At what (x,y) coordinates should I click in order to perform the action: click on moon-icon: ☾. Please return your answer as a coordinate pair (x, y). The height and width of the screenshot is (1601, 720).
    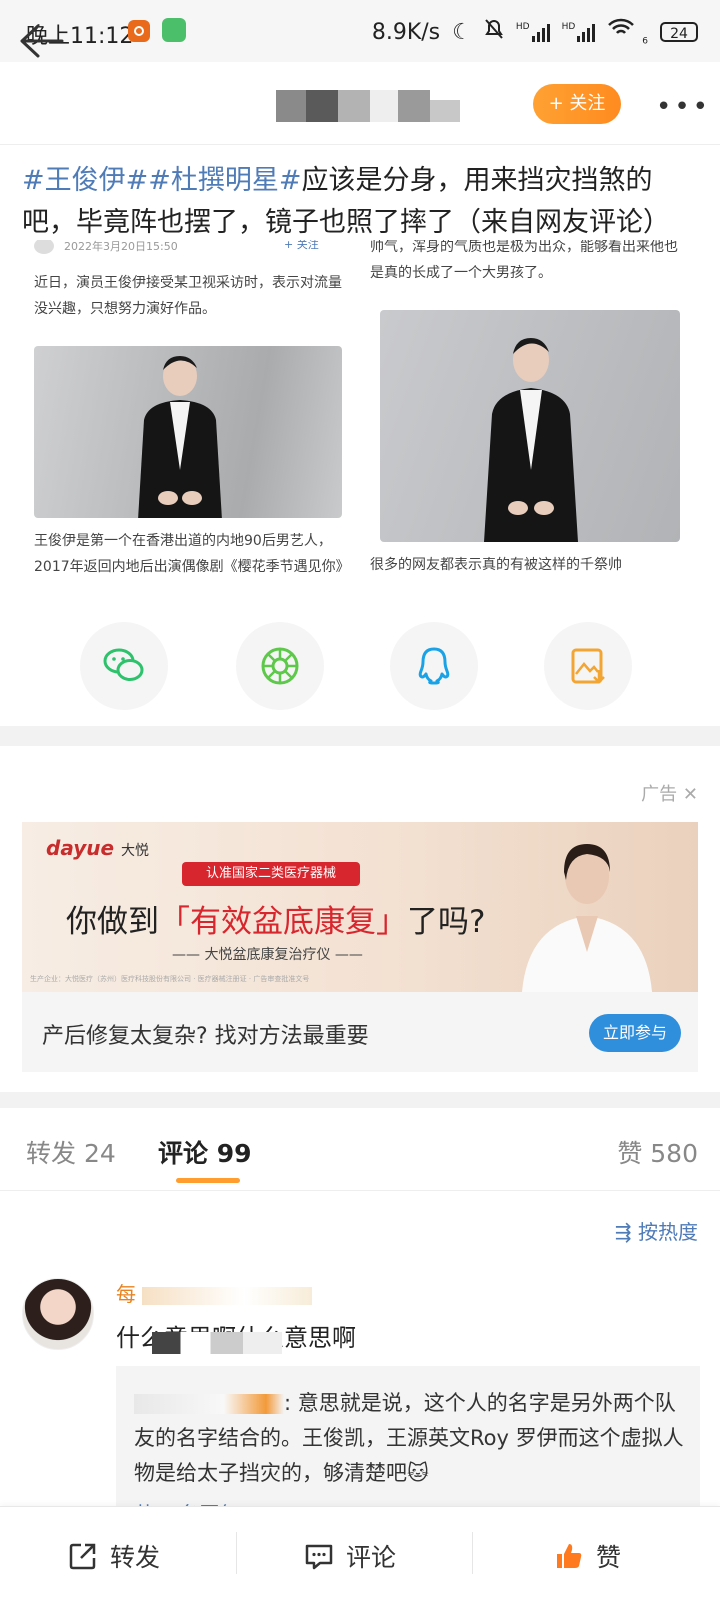
    Looking at the image, I should click on (462, 32).